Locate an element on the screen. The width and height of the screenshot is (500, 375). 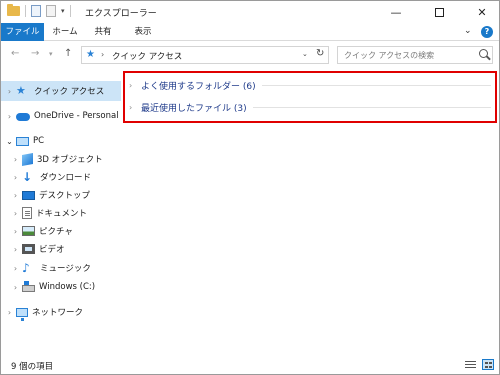
nav-item-label: ネットワーク is located at coordinates (58, 313).